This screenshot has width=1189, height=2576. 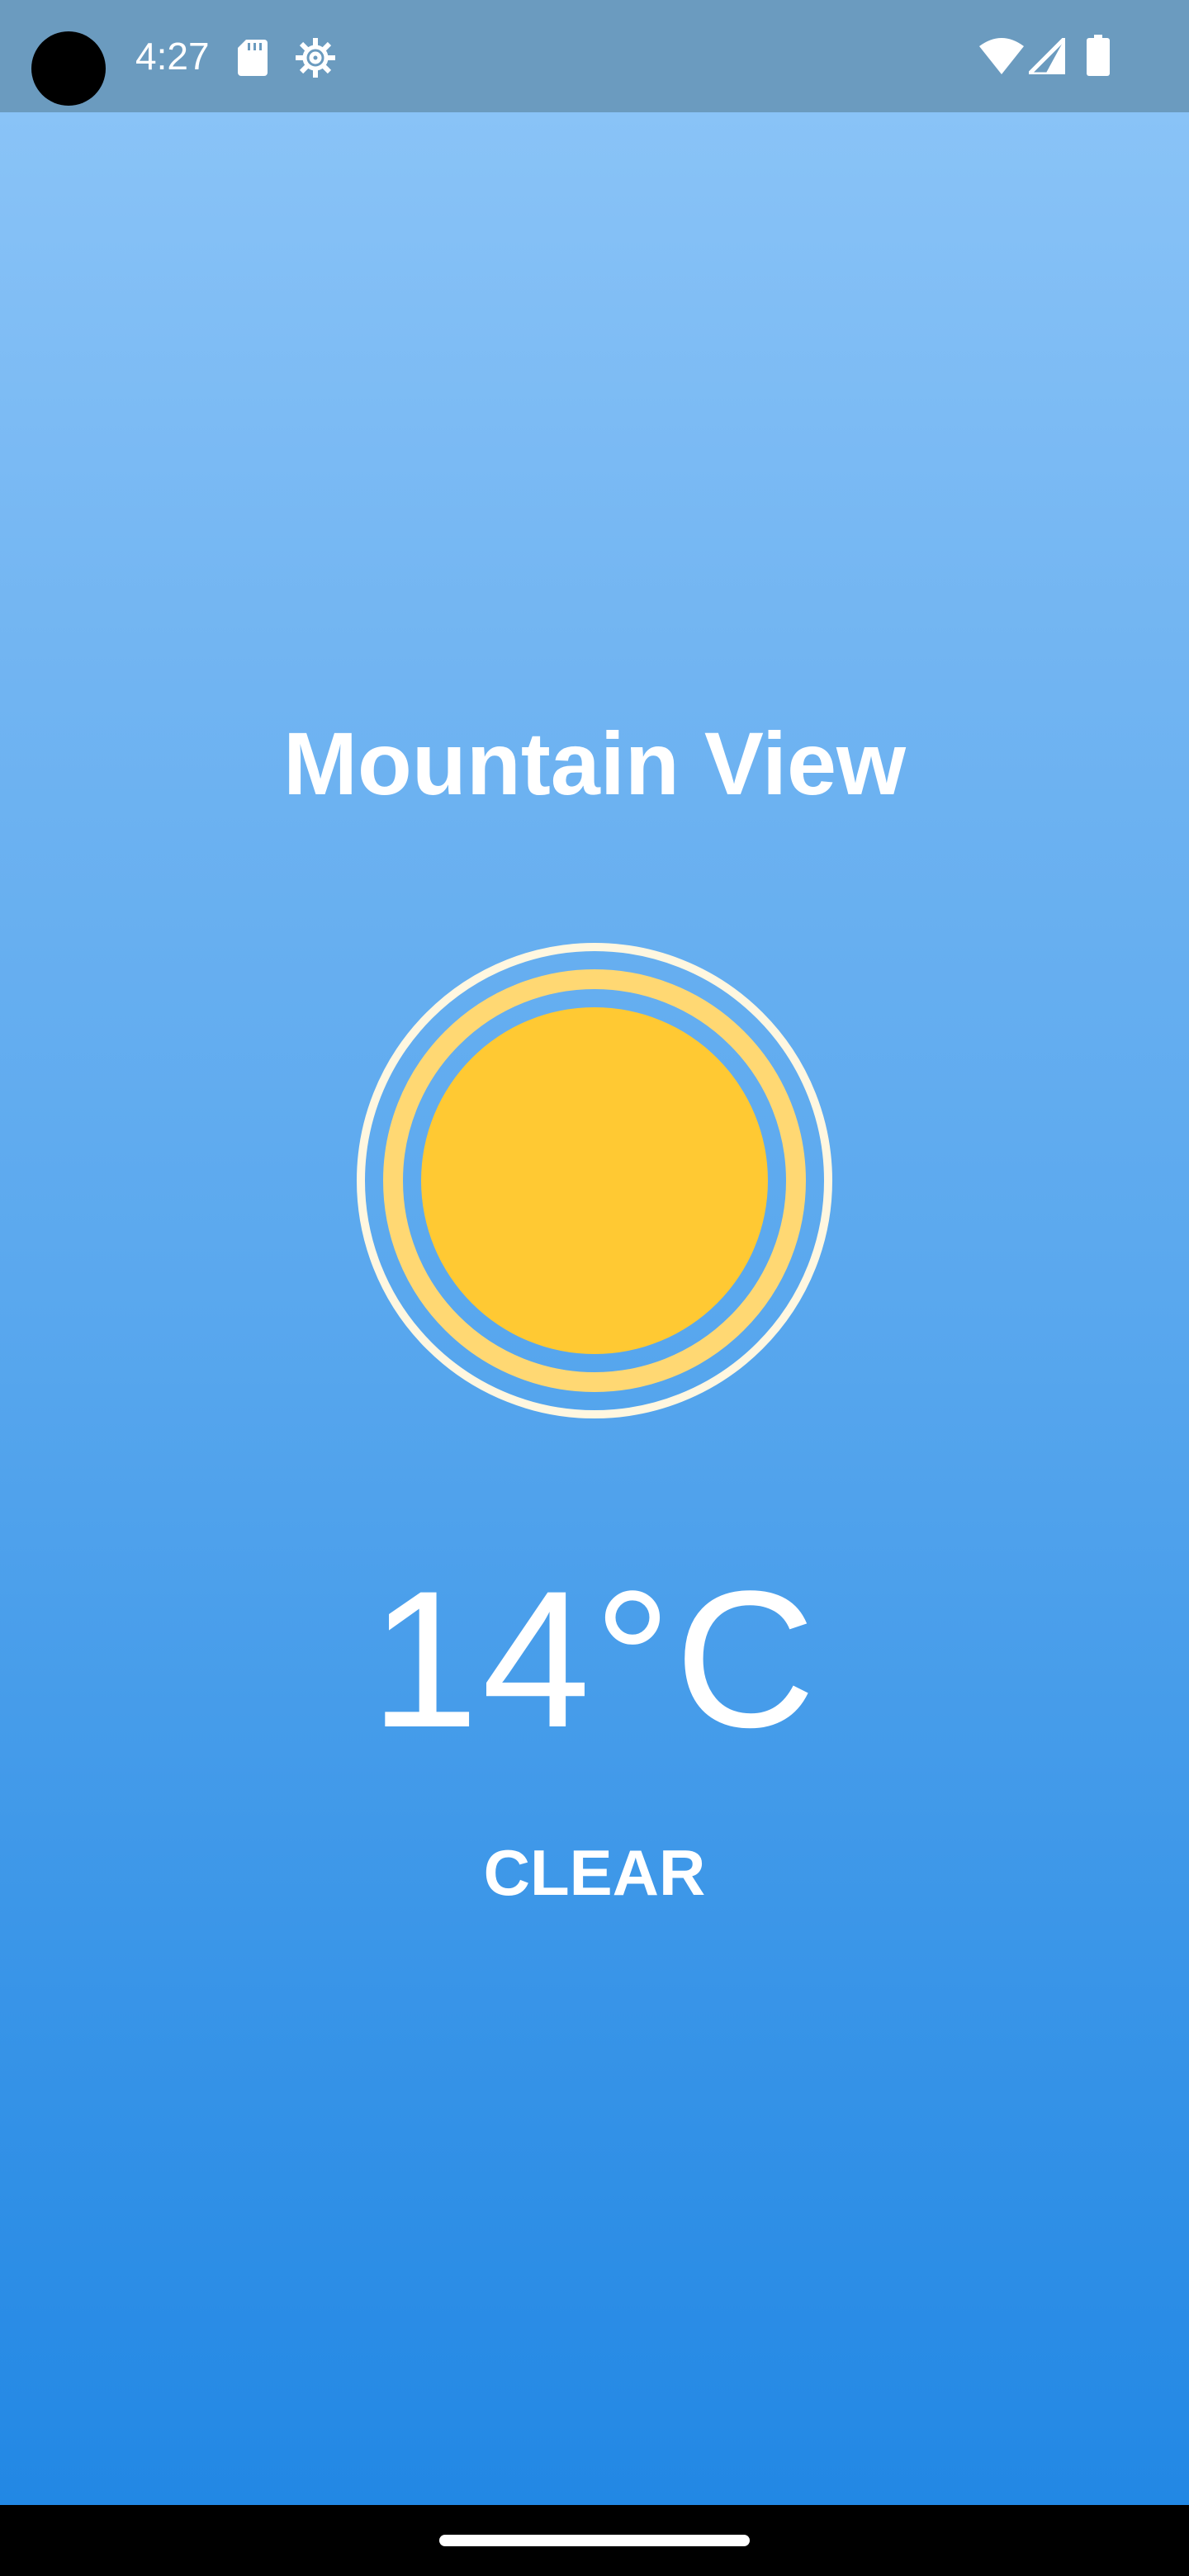 I want to click on status-time: 4:27, so click(x=172, y=56).